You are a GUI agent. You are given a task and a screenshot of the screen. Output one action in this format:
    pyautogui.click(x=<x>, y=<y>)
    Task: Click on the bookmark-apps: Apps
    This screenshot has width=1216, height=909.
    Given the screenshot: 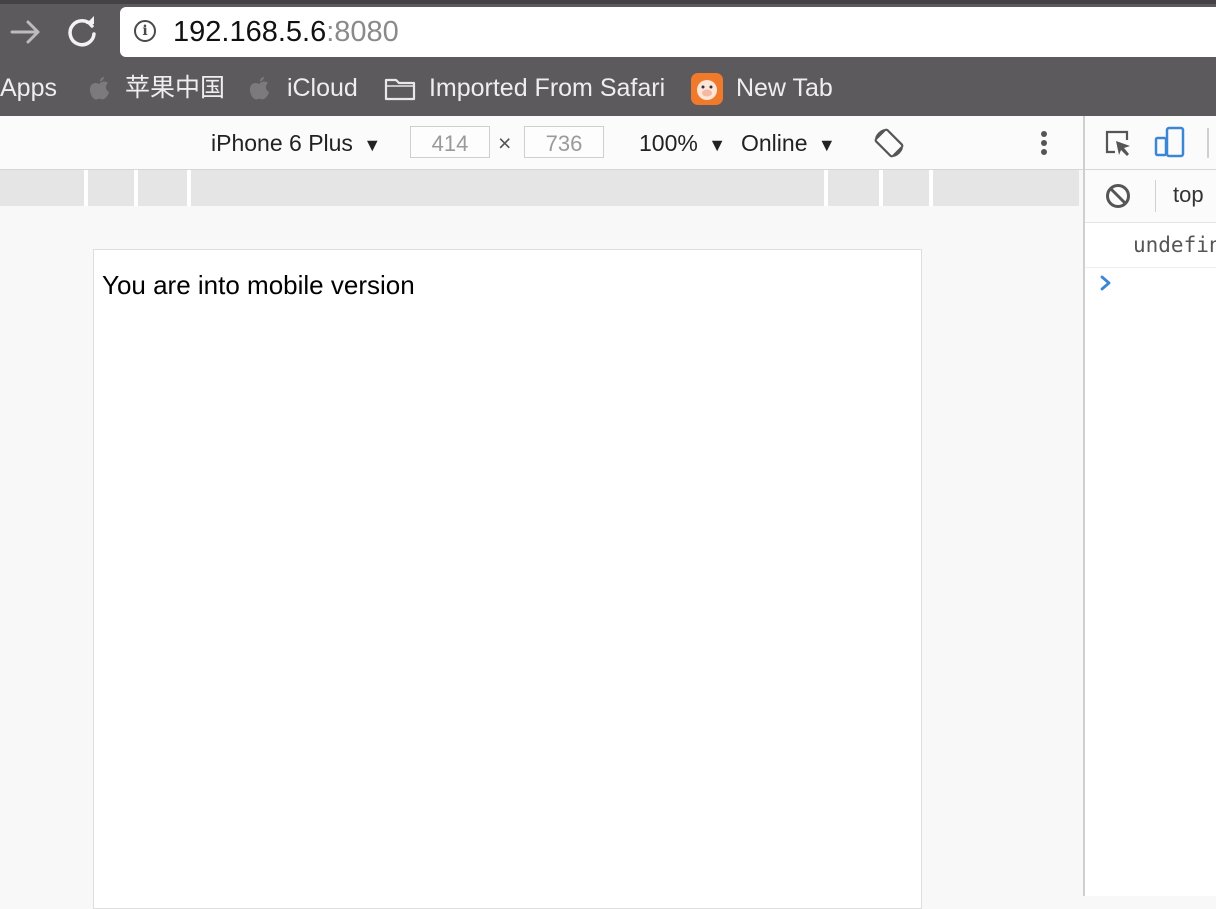 What is the action you would take?
    pyautogui.click(x=28, y=89)
    